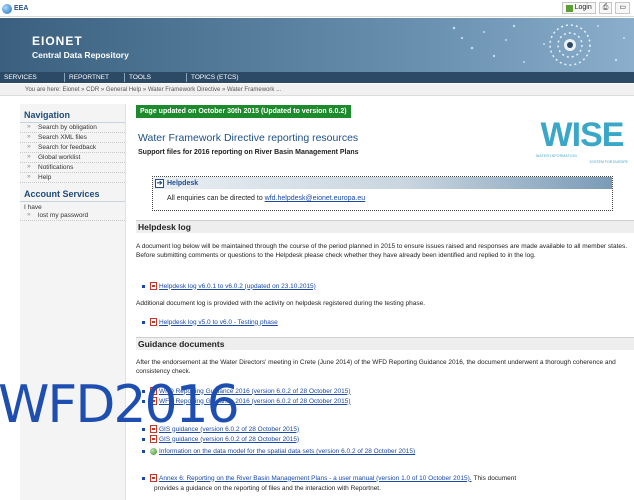  What do you see at coordinates (32, 77) in the screenshot?
I see `menu-services: SERVICES` at bounding box center [32, 77].